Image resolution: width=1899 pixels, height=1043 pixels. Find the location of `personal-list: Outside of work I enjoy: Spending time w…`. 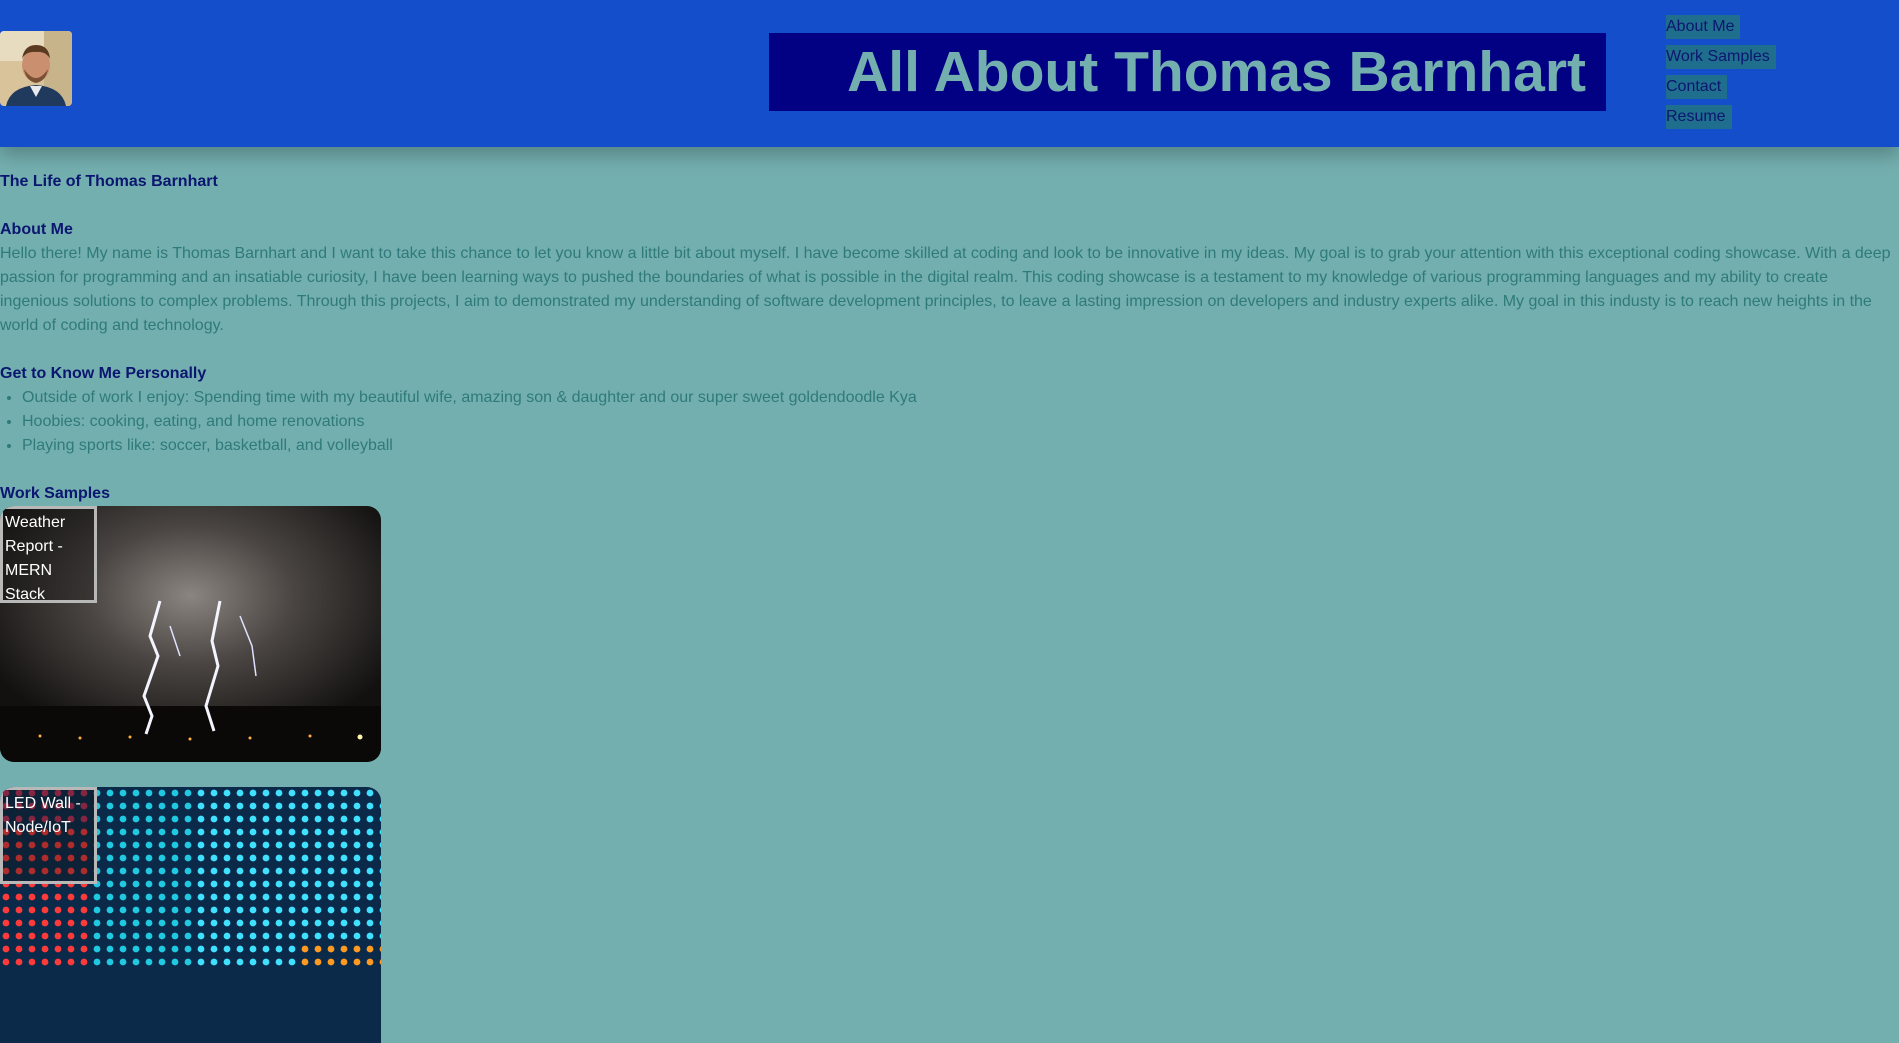

personal-list: Outside of work I enjoy: Spending time w… is located at coordinates (949, 422).